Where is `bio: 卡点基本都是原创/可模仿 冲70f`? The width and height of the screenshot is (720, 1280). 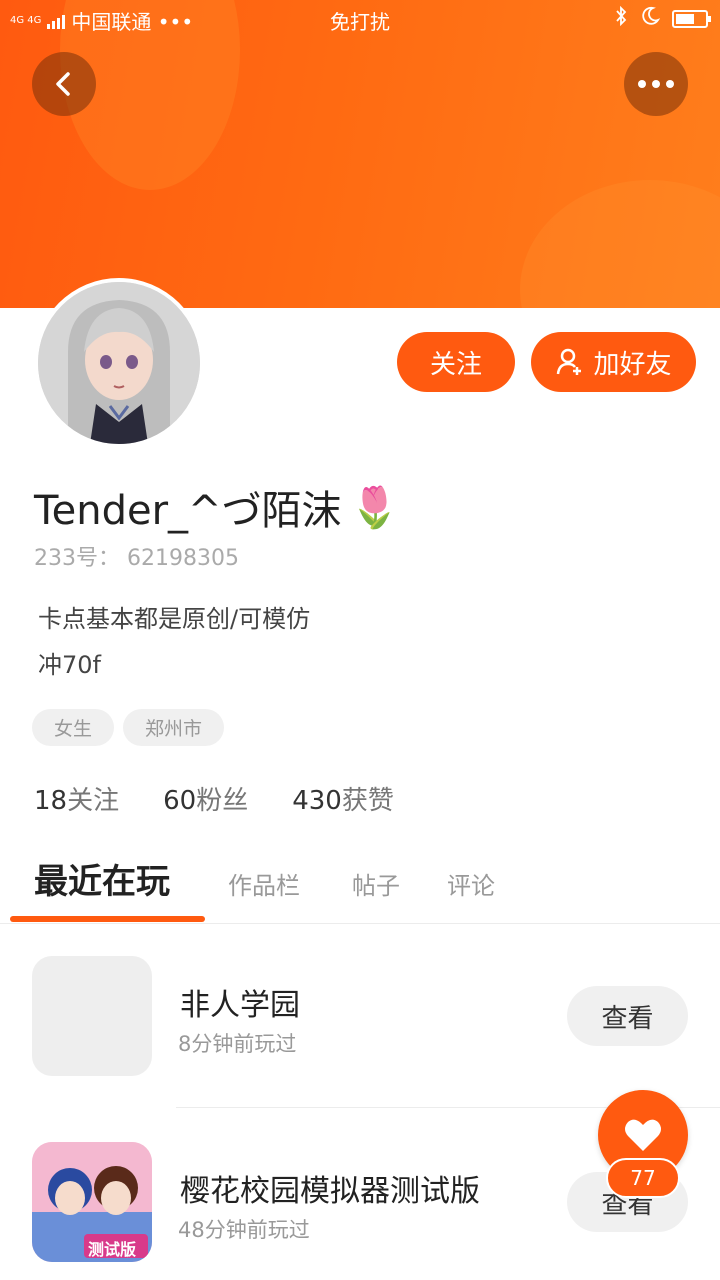 bio: 卡点基本都是原创/可模仿 冲70f is located at coordinates (174, 642).